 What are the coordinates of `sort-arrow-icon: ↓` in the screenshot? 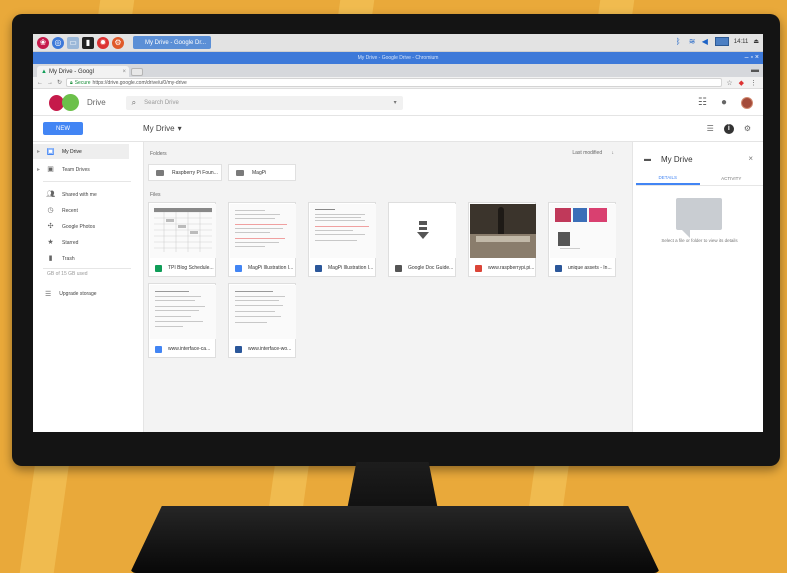 It's located at (613, 153).